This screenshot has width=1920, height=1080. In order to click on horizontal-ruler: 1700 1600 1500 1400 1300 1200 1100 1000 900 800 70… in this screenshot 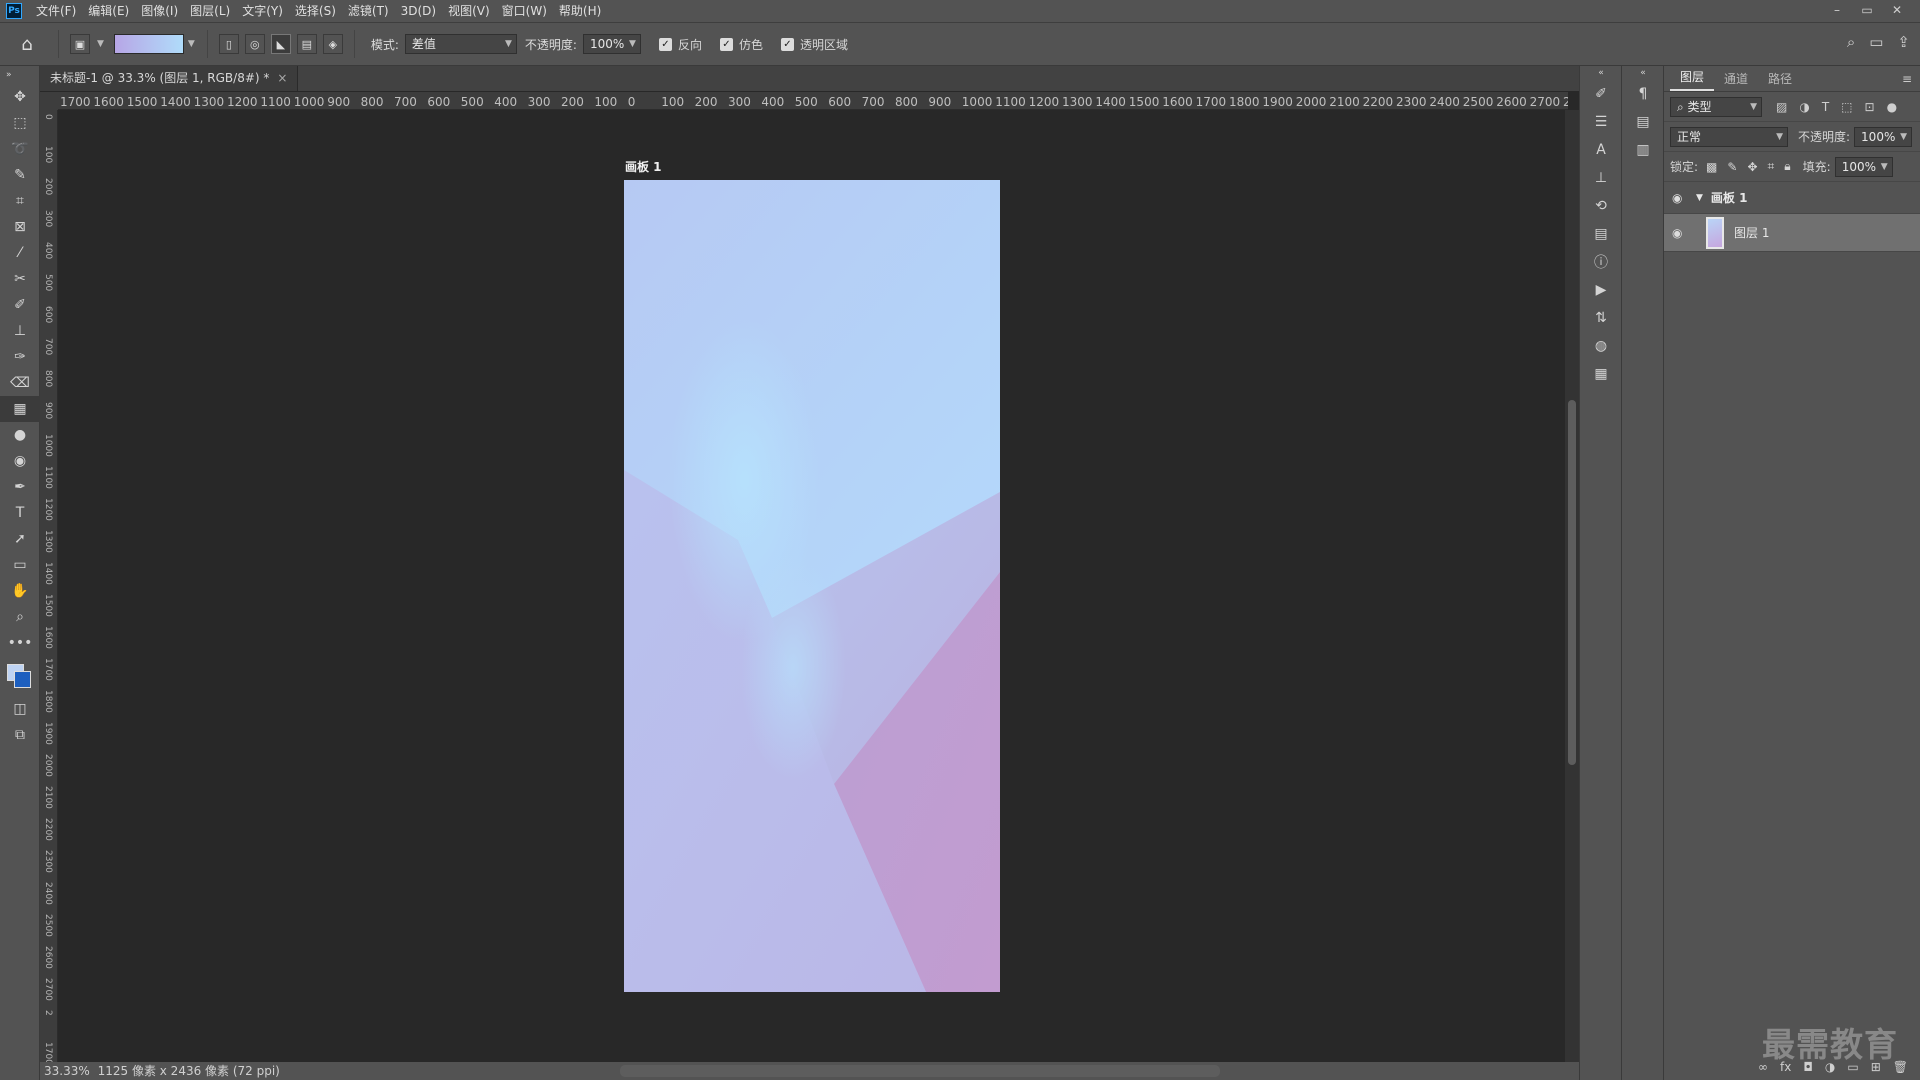, I will do `click(813, 101)`.